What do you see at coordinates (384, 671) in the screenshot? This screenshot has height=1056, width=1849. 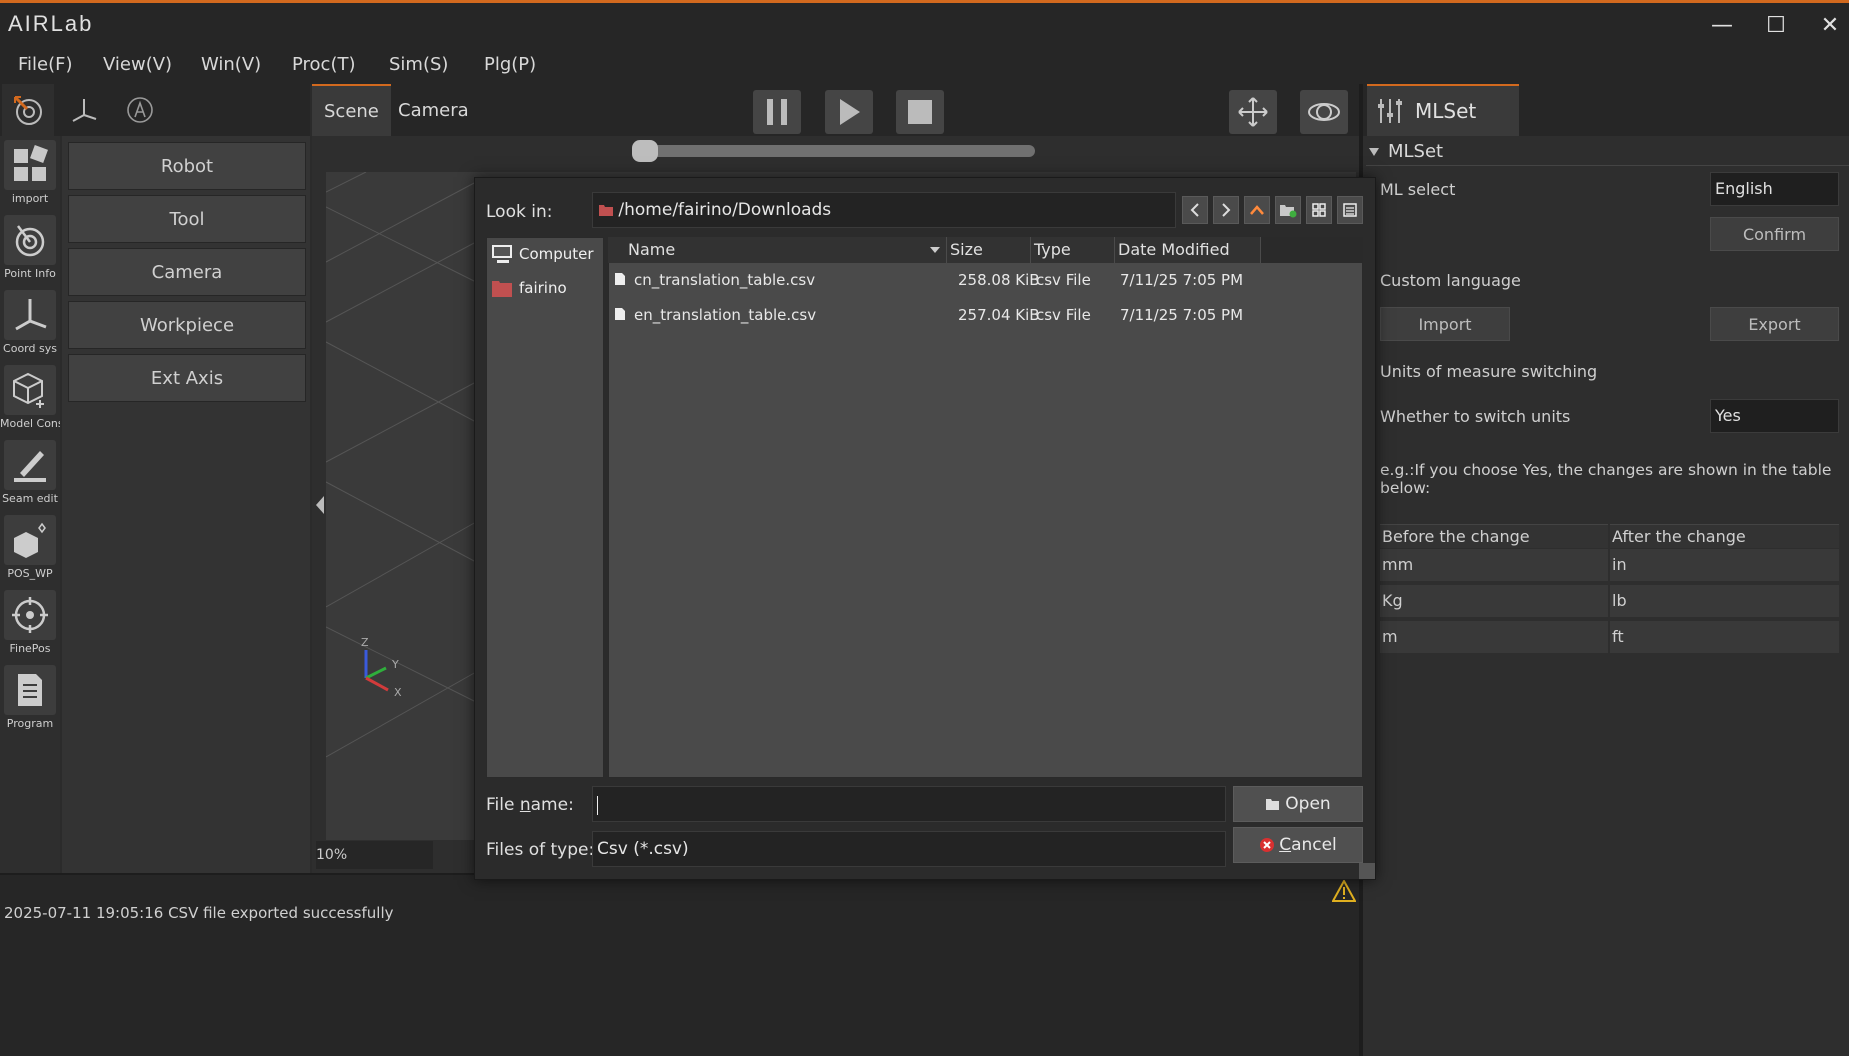 I see `axis-gizmo: Z Y X` at bounding box center [384, 671].